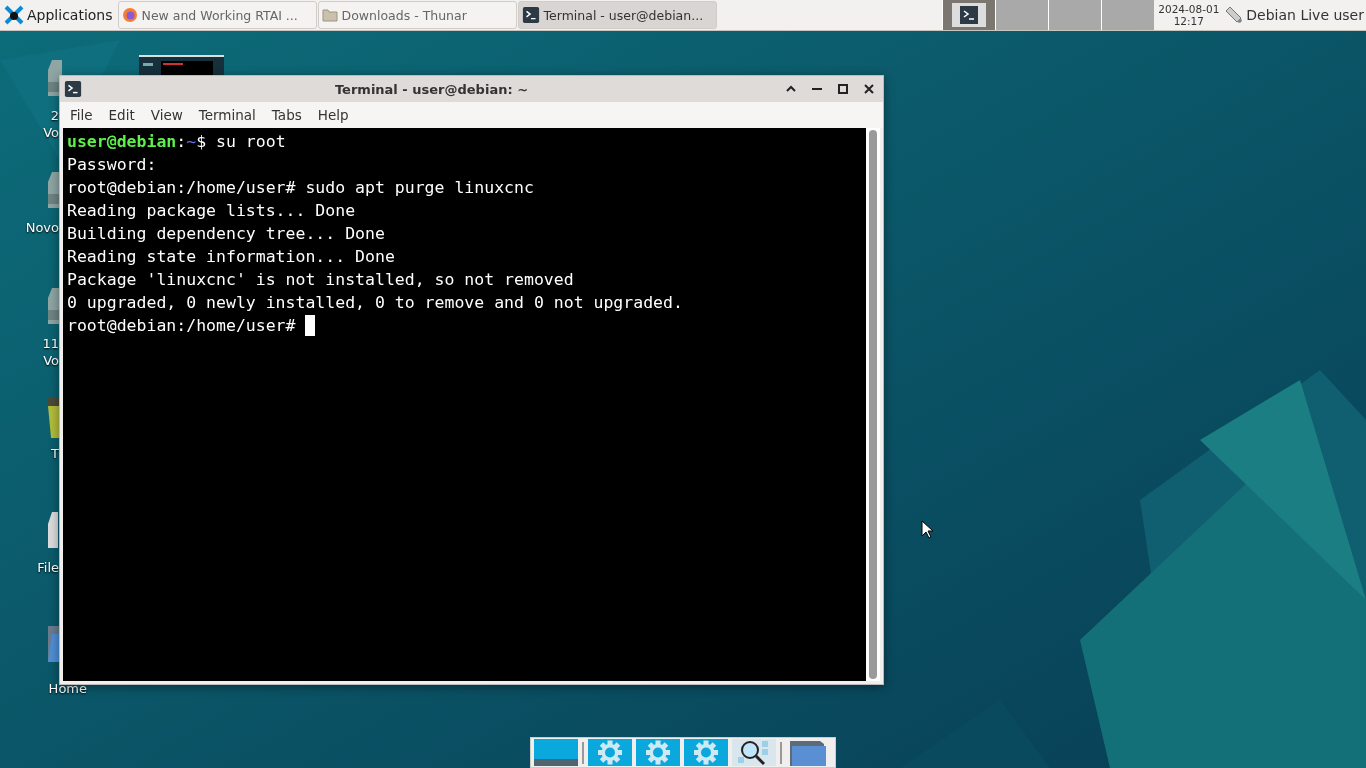  Describe the element at coordinates (73, 89) in the screenshot. I see `window-icon` at that location.